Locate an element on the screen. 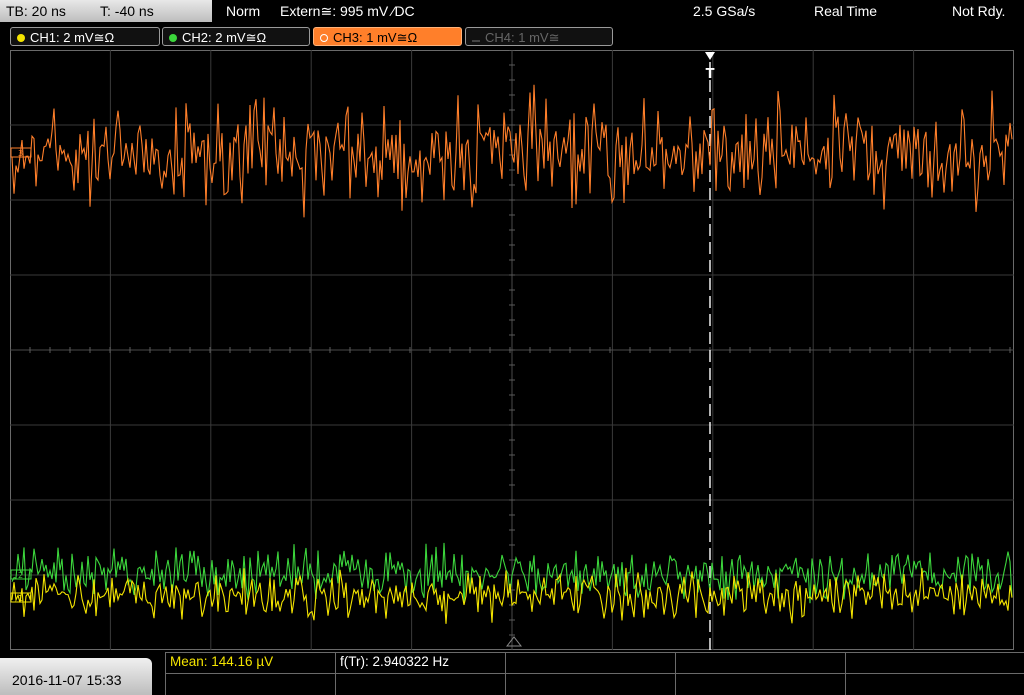 The height and width of the screenshot is (695, 1024). timebase-box: TB: 20 ns T: -40 ns is located at coordinates (106, 11).